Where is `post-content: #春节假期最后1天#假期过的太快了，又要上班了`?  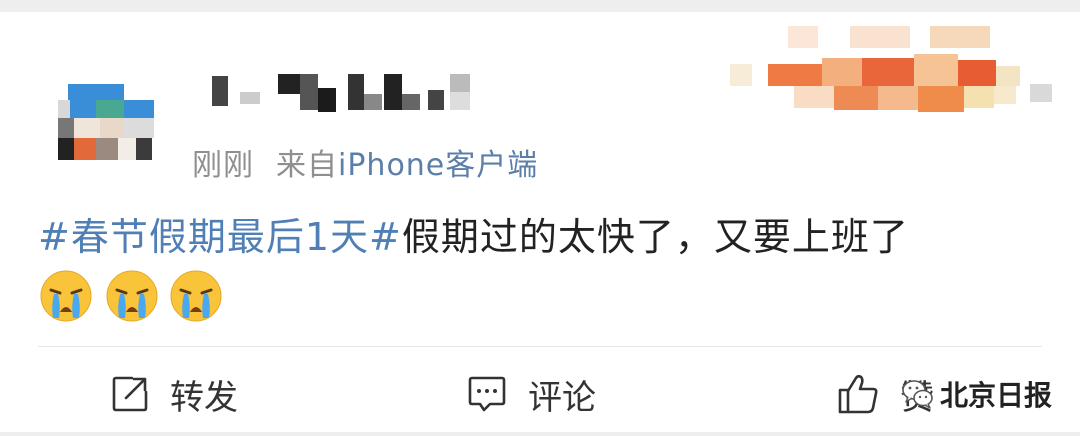 post-content: #春节假期最后1天#假期过的太快了，又要上班了 is located at coordinates (473, 233).